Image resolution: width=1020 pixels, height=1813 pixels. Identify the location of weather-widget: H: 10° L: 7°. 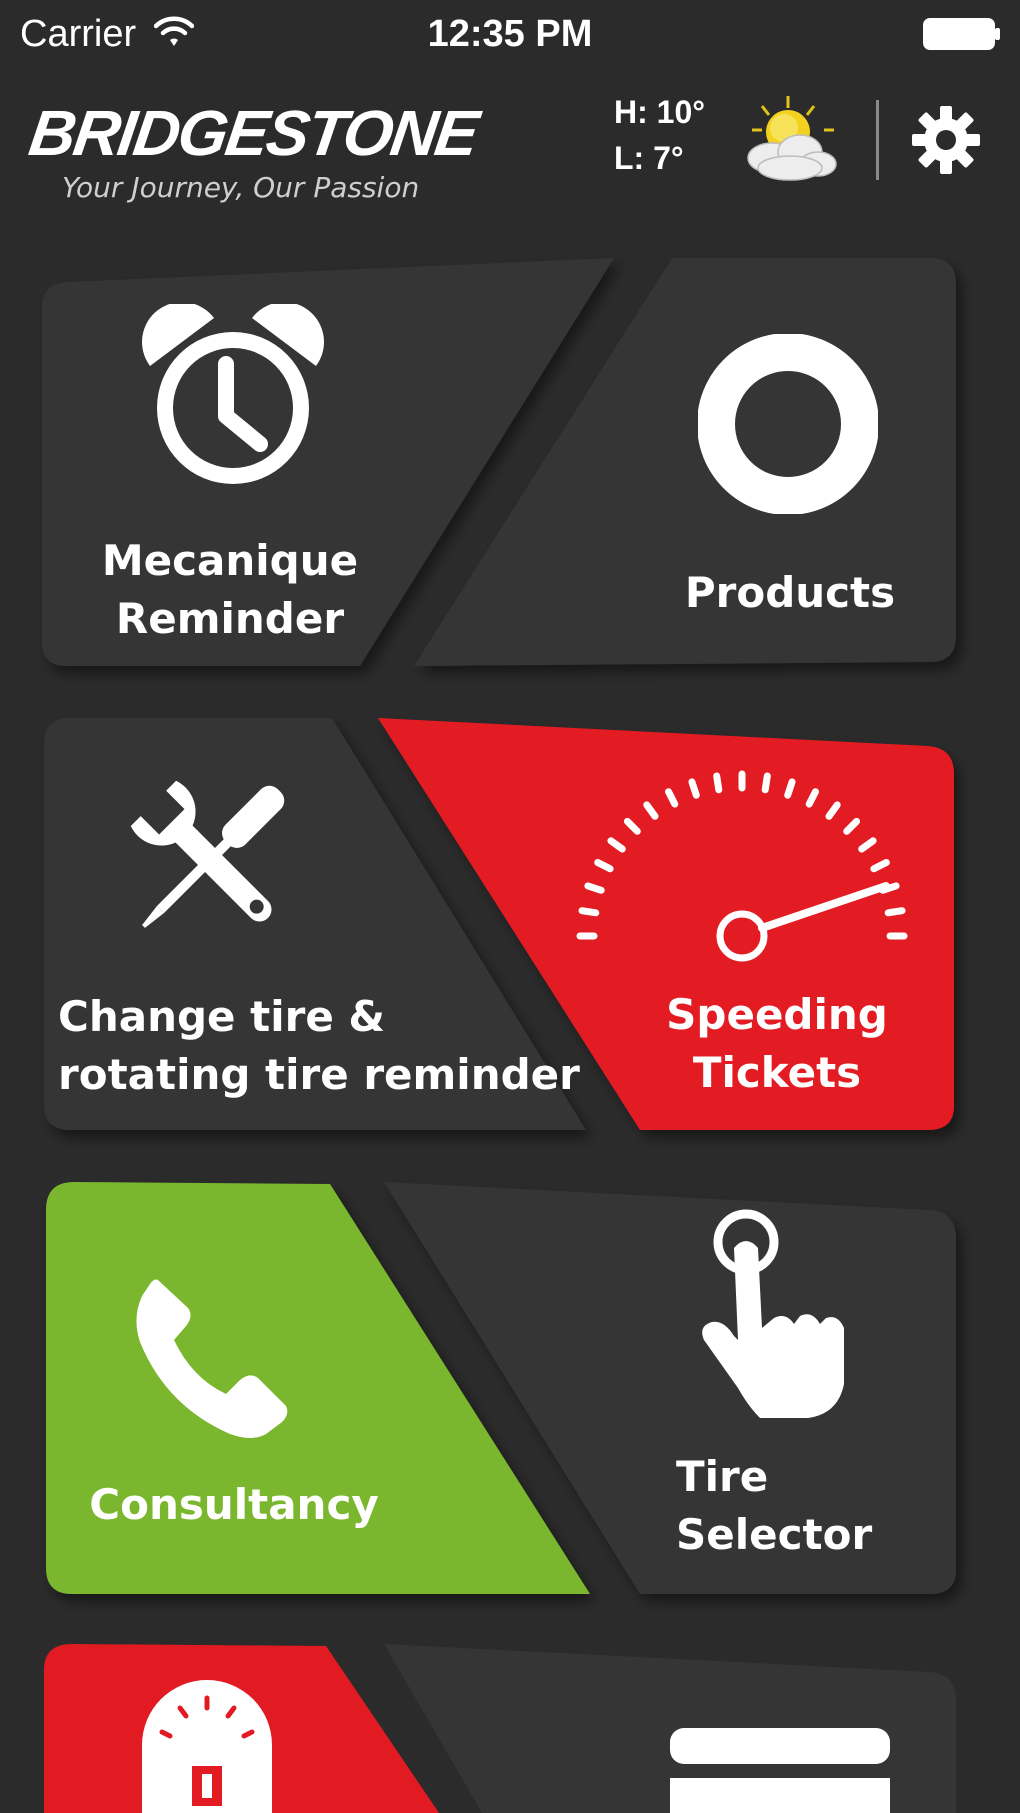
(729, 140).